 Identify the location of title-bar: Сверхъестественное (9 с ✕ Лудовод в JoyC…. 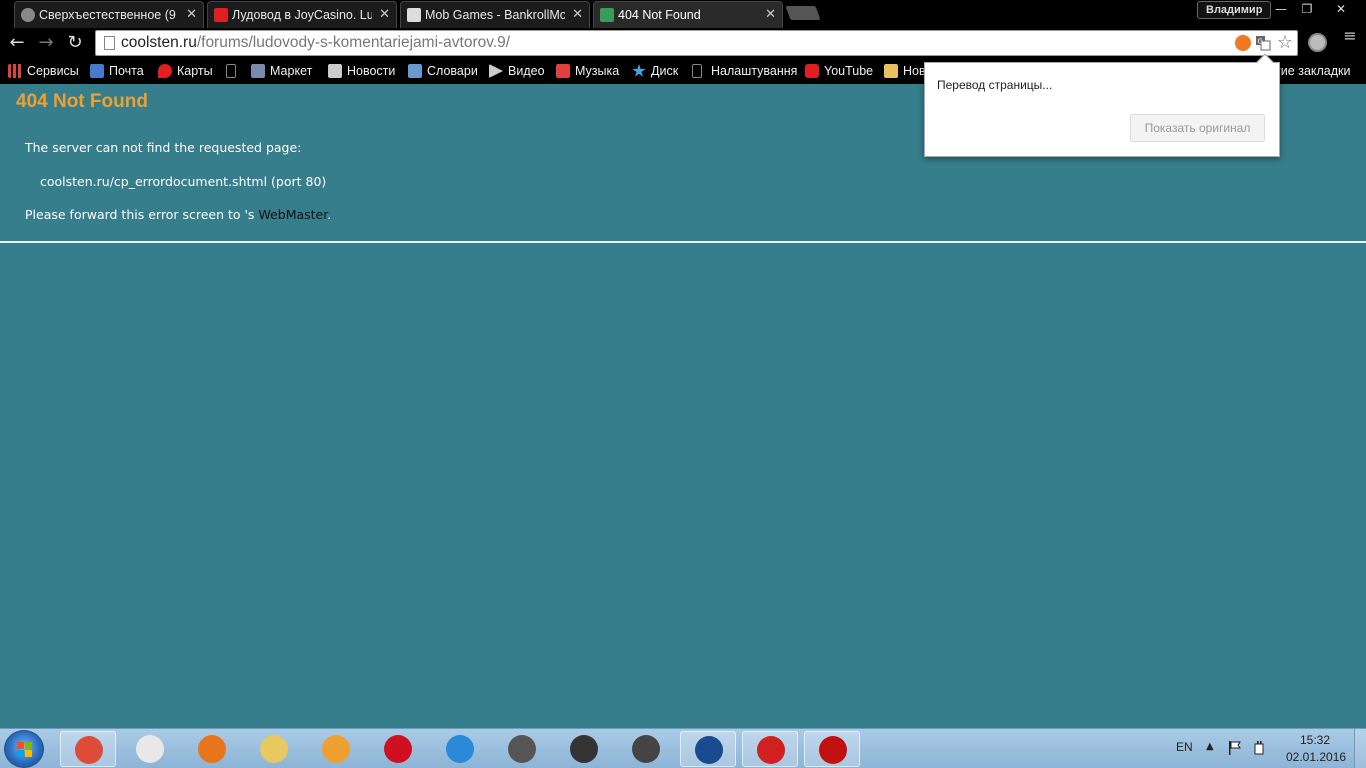
(683, 14).